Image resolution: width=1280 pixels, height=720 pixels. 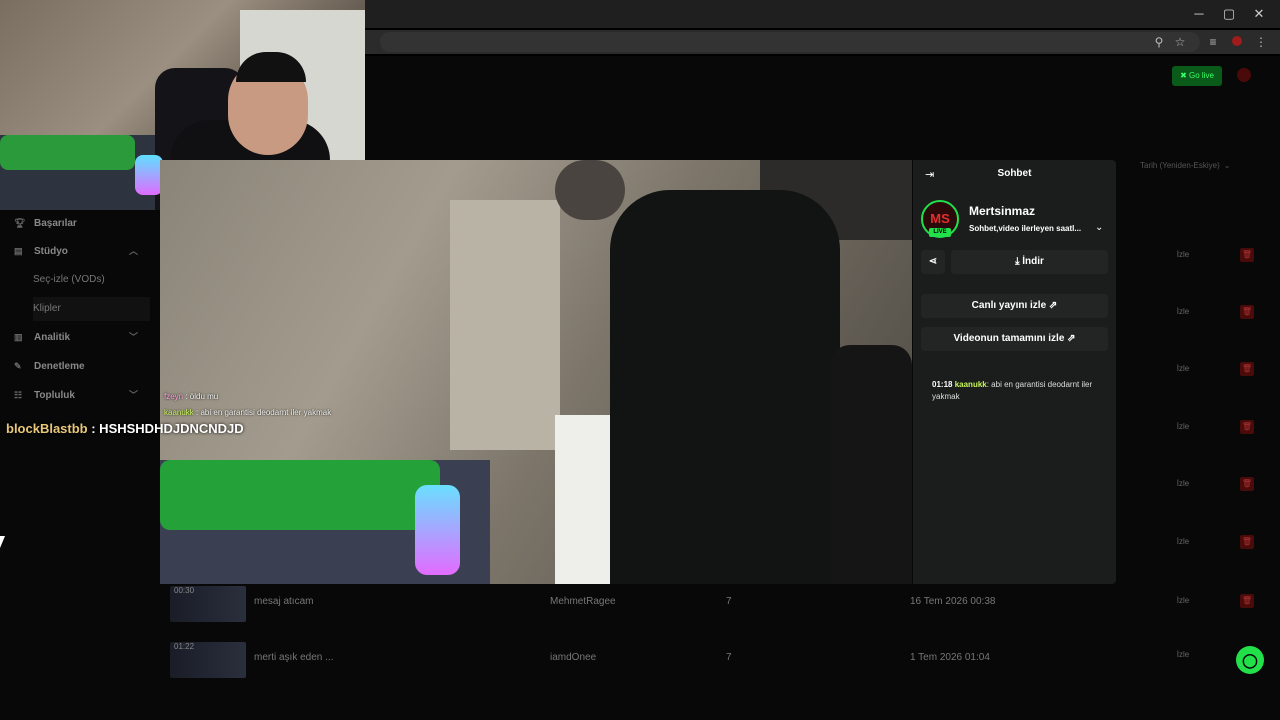 I want to click on clip-date: 1 Tem 2026 01:04, so click(x=950, y=657).